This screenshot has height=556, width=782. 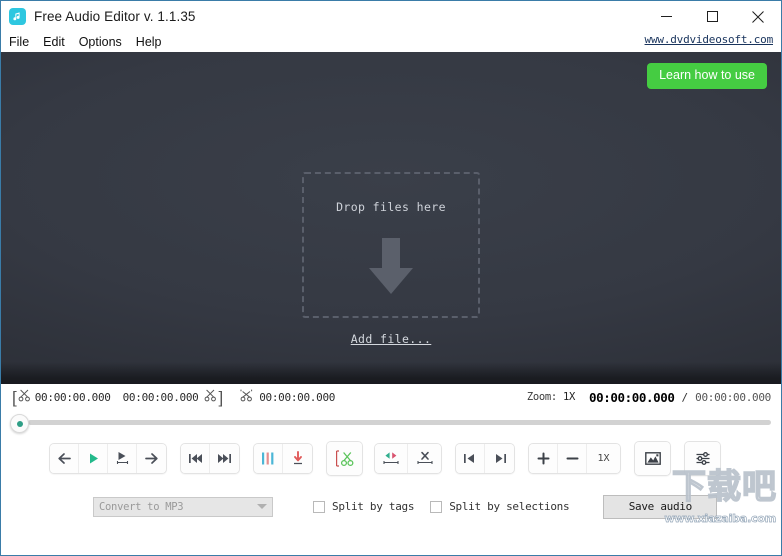 I want to click on menu-item-edit: Edit, so click(x=54, y=42).